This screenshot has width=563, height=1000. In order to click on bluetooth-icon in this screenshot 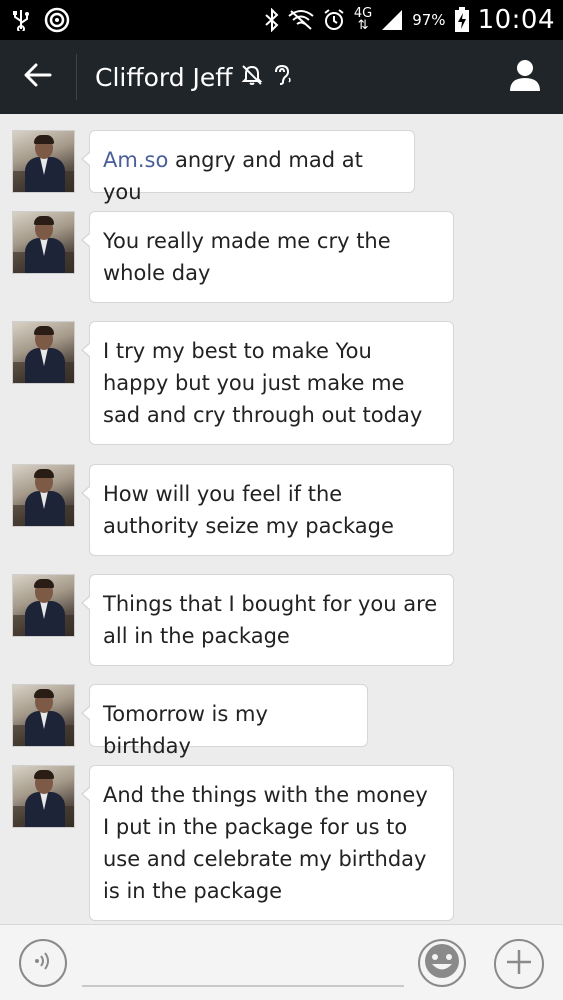, I will do `click(272, 20)`.